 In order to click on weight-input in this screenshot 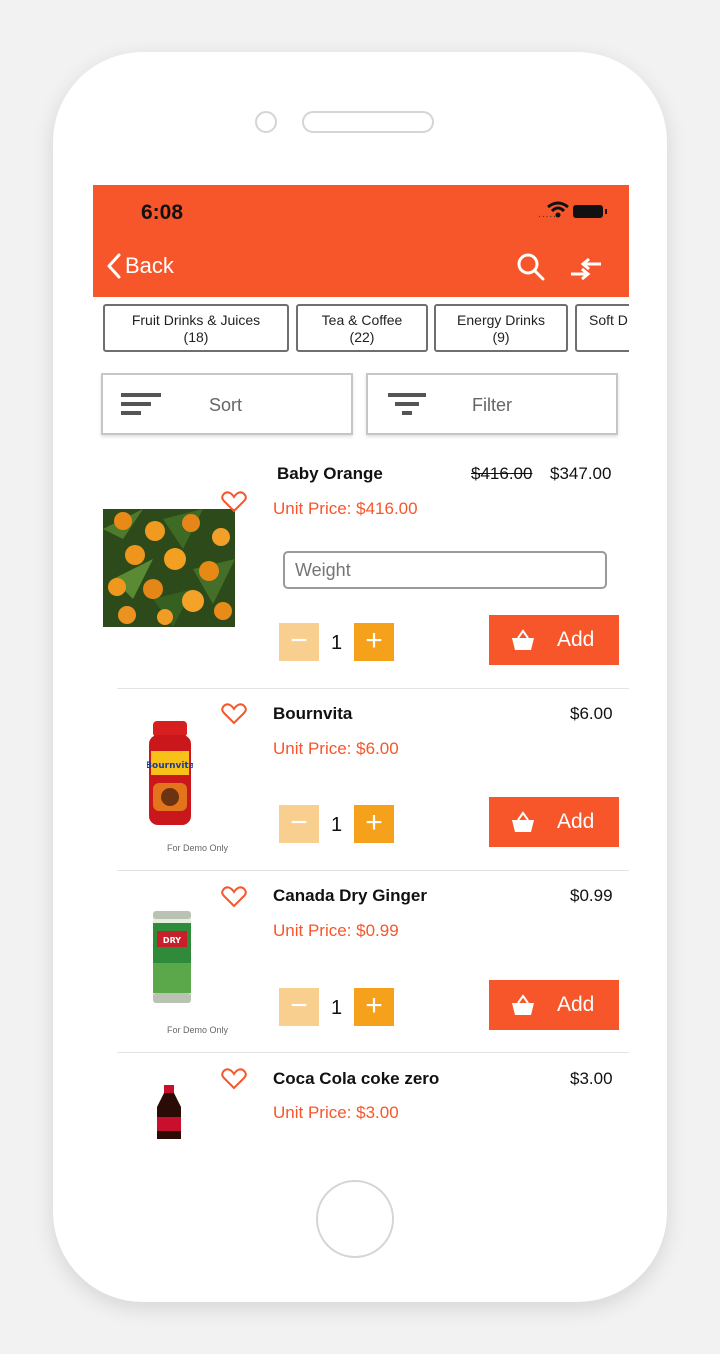, I will do `click(445, 570)`.